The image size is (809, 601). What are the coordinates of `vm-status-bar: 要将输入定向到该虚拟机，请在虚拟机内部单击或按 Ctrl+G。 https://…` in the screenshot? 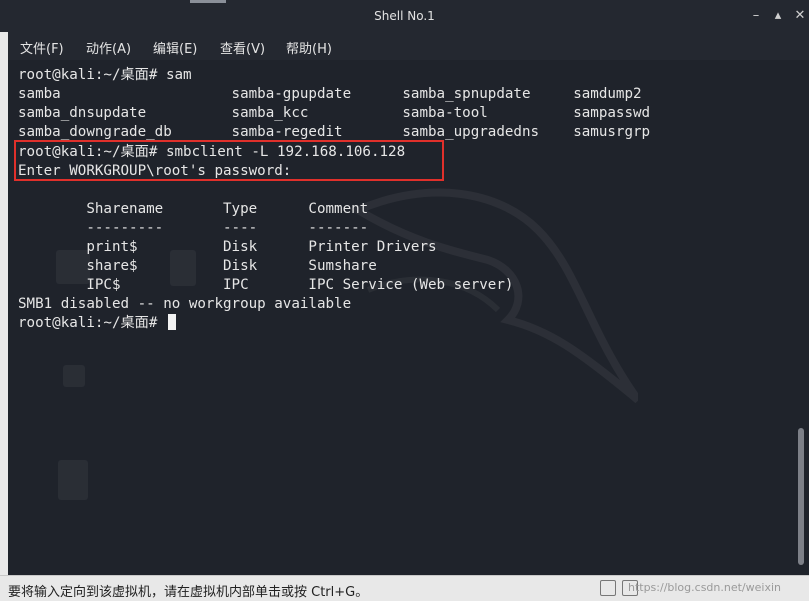 It's located at (404, 588).